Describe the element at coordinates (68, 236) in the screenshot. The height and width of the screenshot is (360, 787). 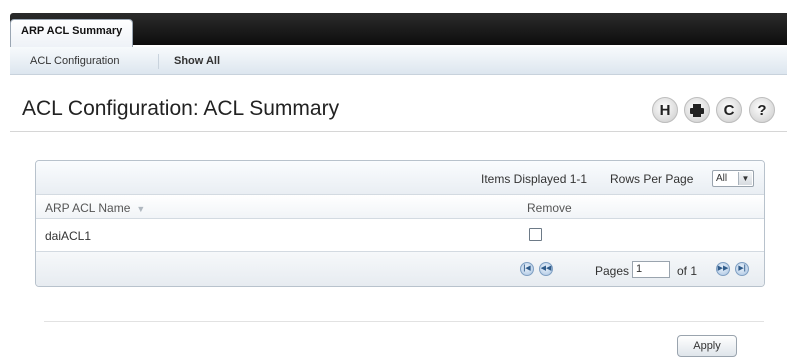
I see `acl-name-cell: daiACL1` at that location.